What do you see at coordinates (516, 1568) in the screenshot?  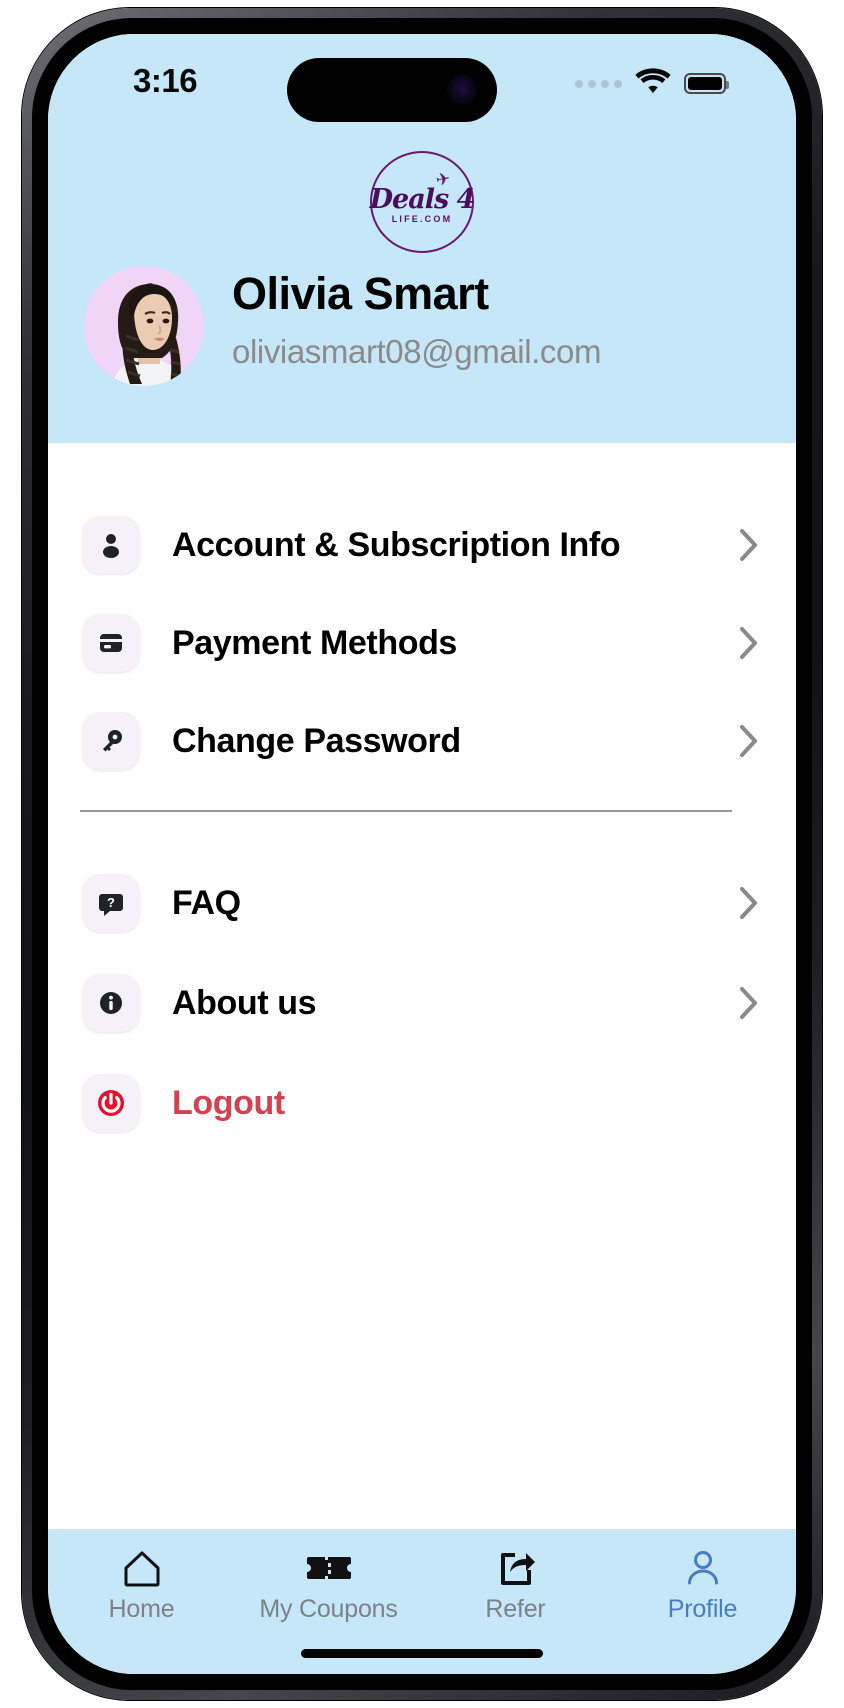 I see `share-icon` at bounding box center [516, 1568].